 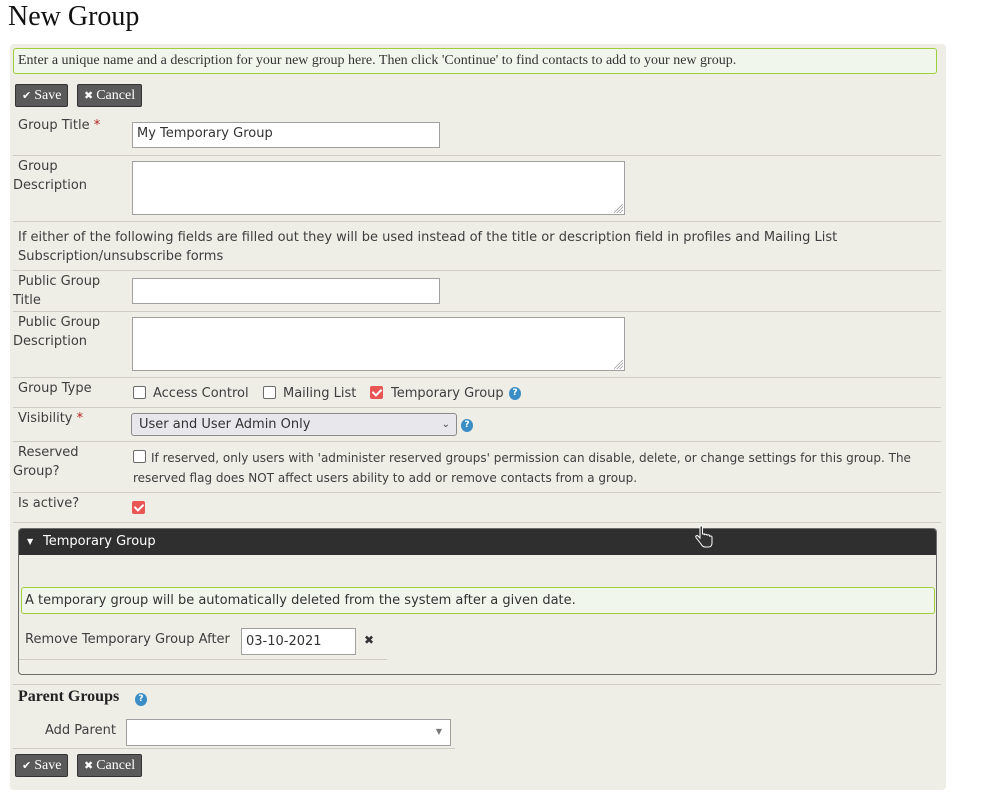 What do you see at coordinates (110, 765) in the screenshot?
I see `cancel-button-bottom: ✖ Cancel` at bounding box center [110, 765].